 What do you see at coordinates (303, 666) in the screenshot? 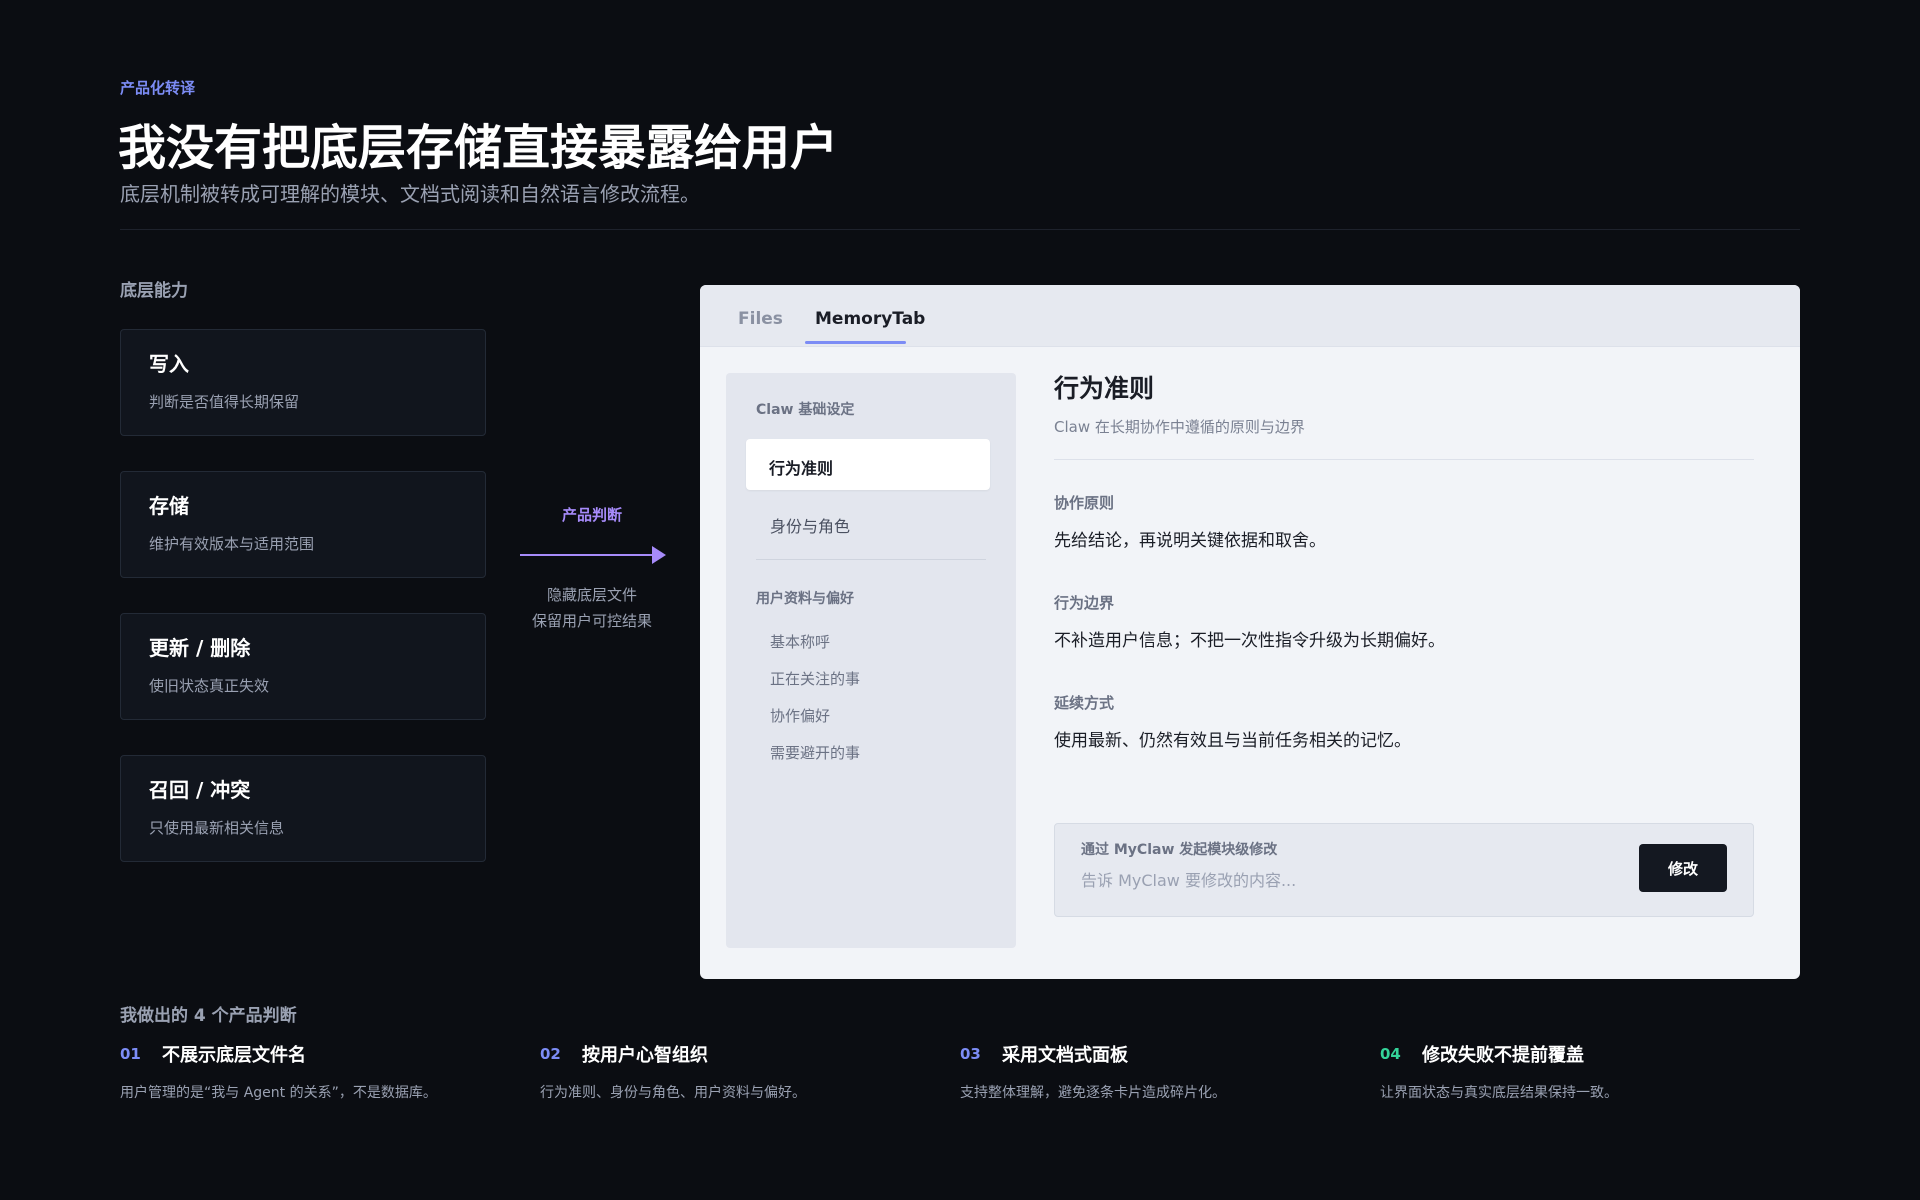
I see `capability-card-update-delete: 更新 / 删除 使旧状态真正失效` at bounding box center [303, 666].